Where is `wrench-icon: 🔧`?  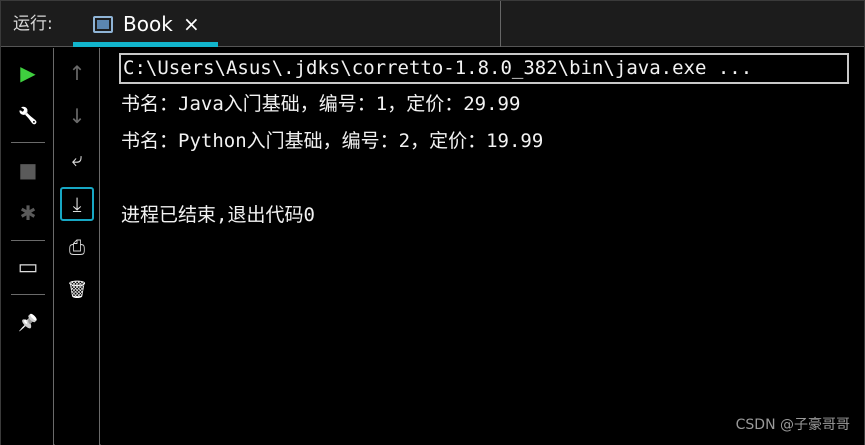 wrench-icon: 🔧 is located at coordinates (28, 115).